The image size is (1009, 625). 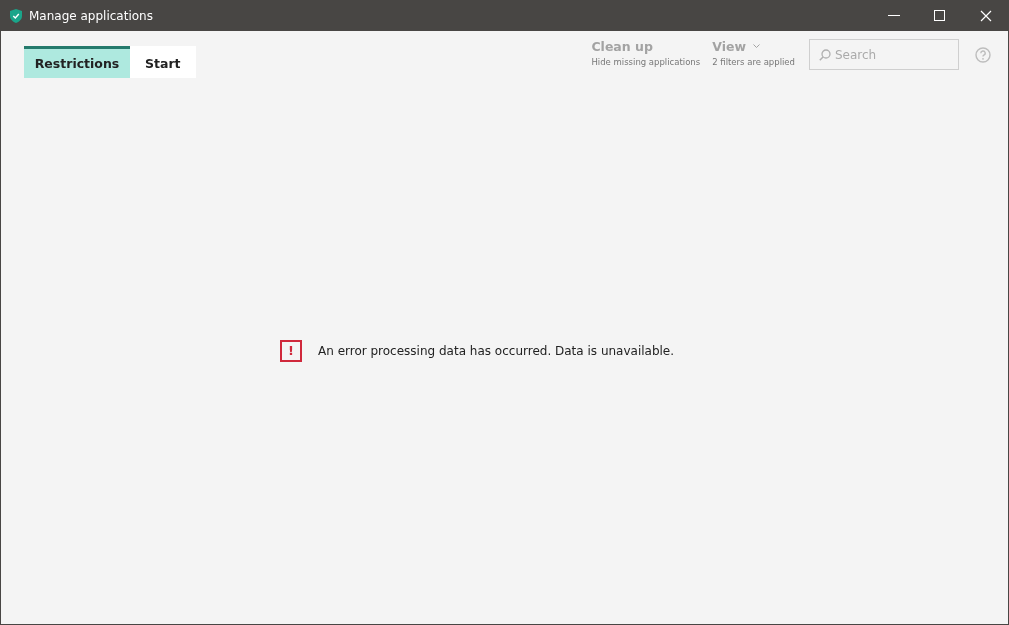 I want to click on maximize-icon, so click(x=940, y=15).